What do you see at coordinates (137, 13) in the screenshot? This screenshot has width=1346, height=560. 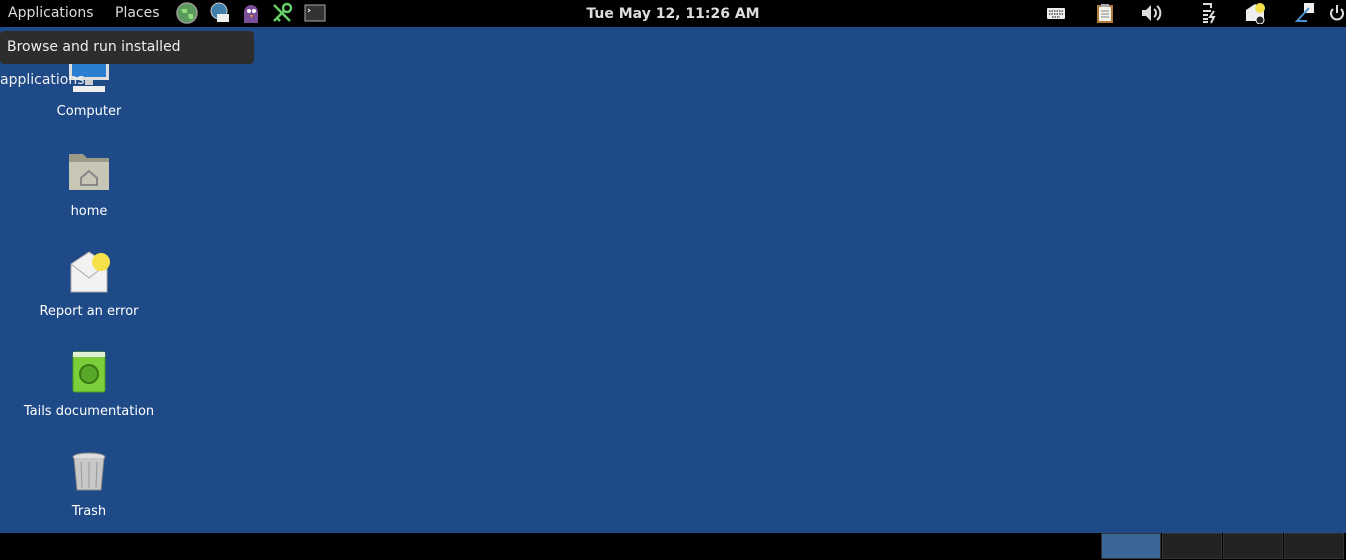 I see `places-menu: Places` at bounding box center [137, 13].